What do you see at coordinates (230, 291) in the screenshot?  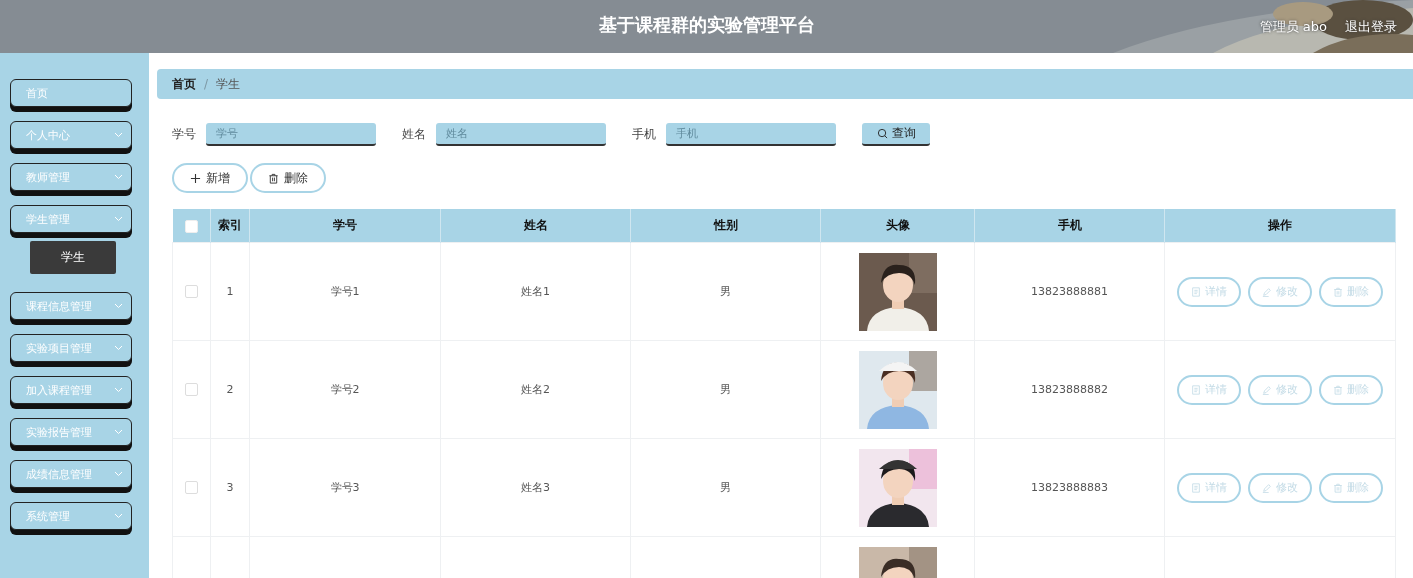 I see `table-cell: 1` at bounding box center [230, 291].